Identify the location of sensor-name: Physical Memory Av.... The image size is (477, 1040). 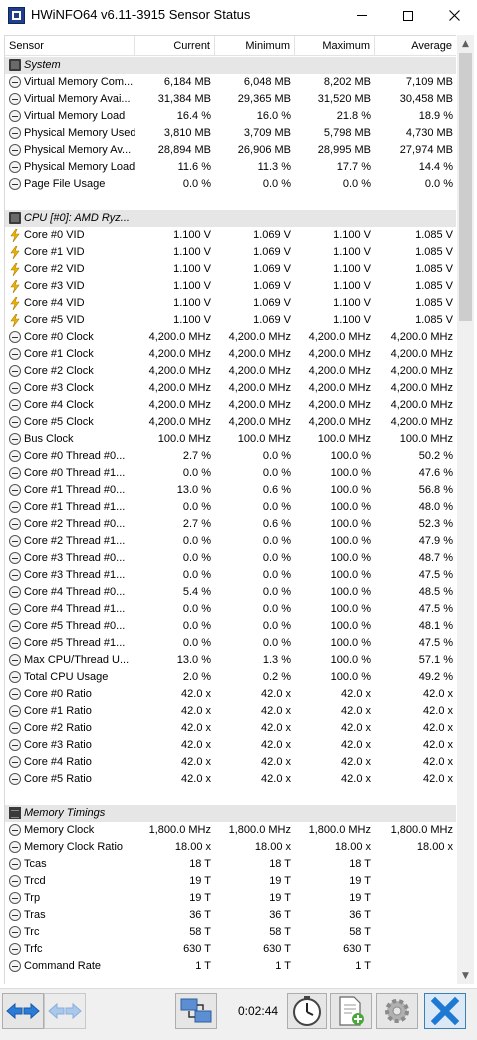
(78, 150).